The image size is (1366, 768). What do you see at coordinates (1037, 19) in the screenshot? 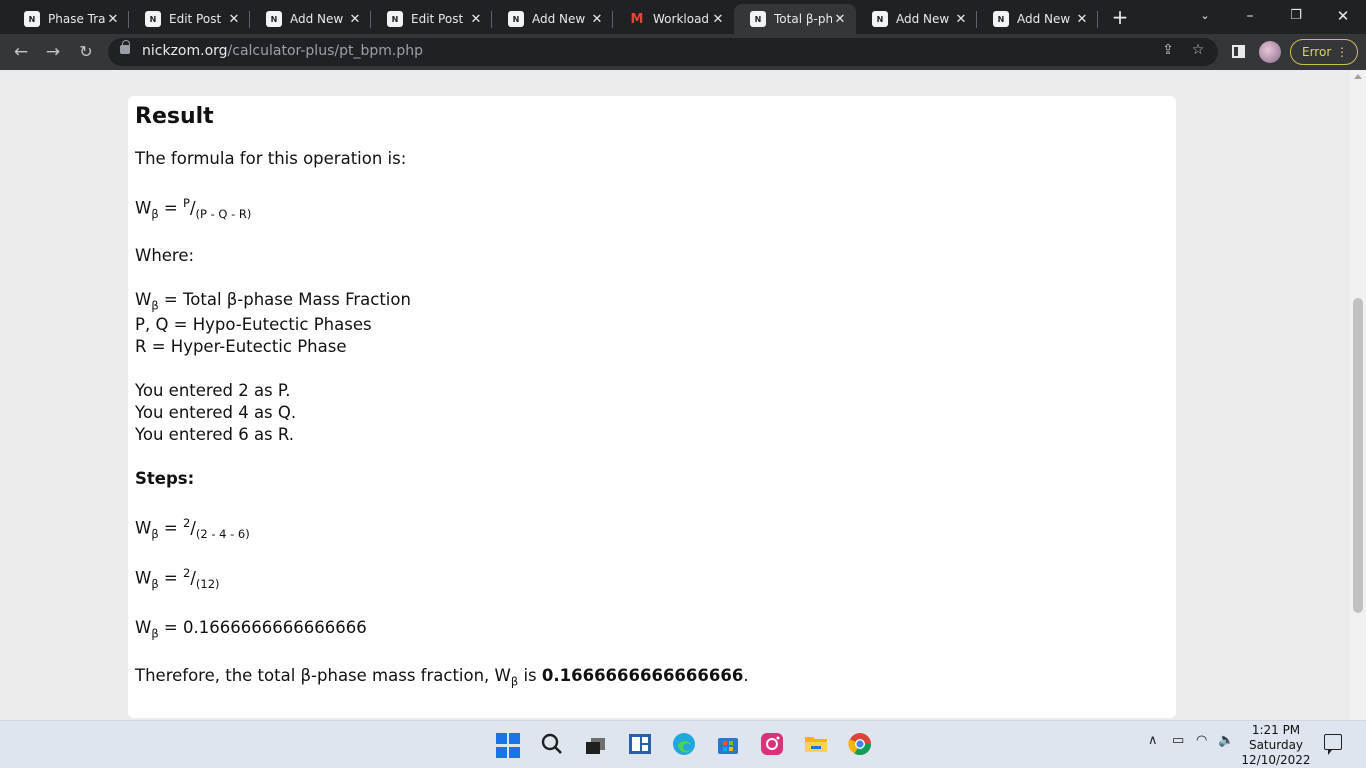
I see `tab-add-new-post-4: N Add New P ✕` at bounding box center [1037, 19].